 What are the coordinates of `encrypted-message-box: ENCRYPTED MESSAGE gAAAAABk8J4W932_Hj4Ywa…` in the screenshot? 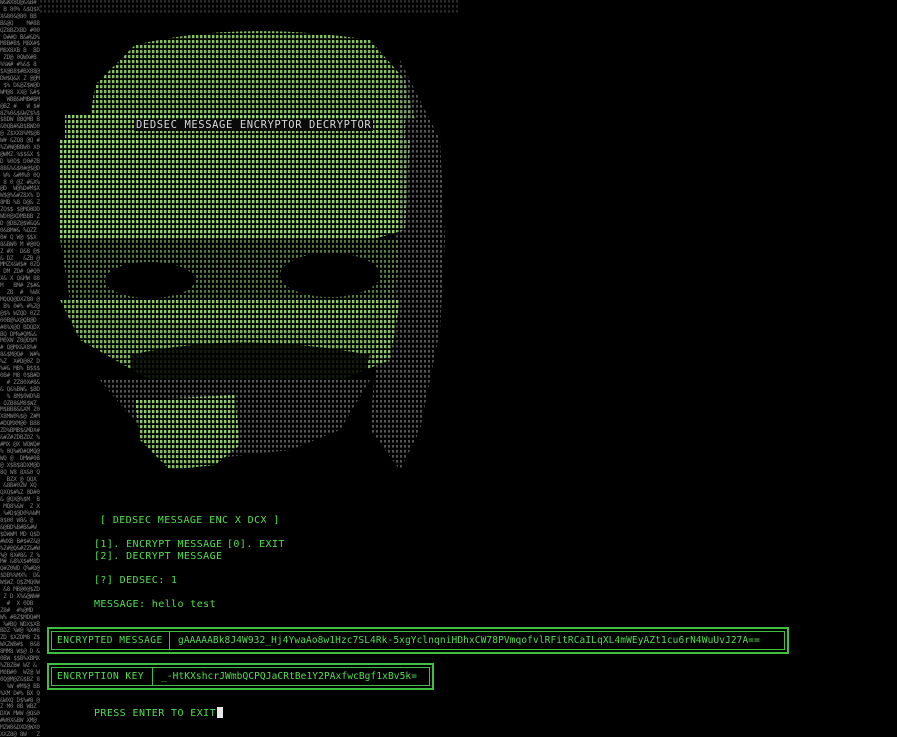 It's located at (418, 640).